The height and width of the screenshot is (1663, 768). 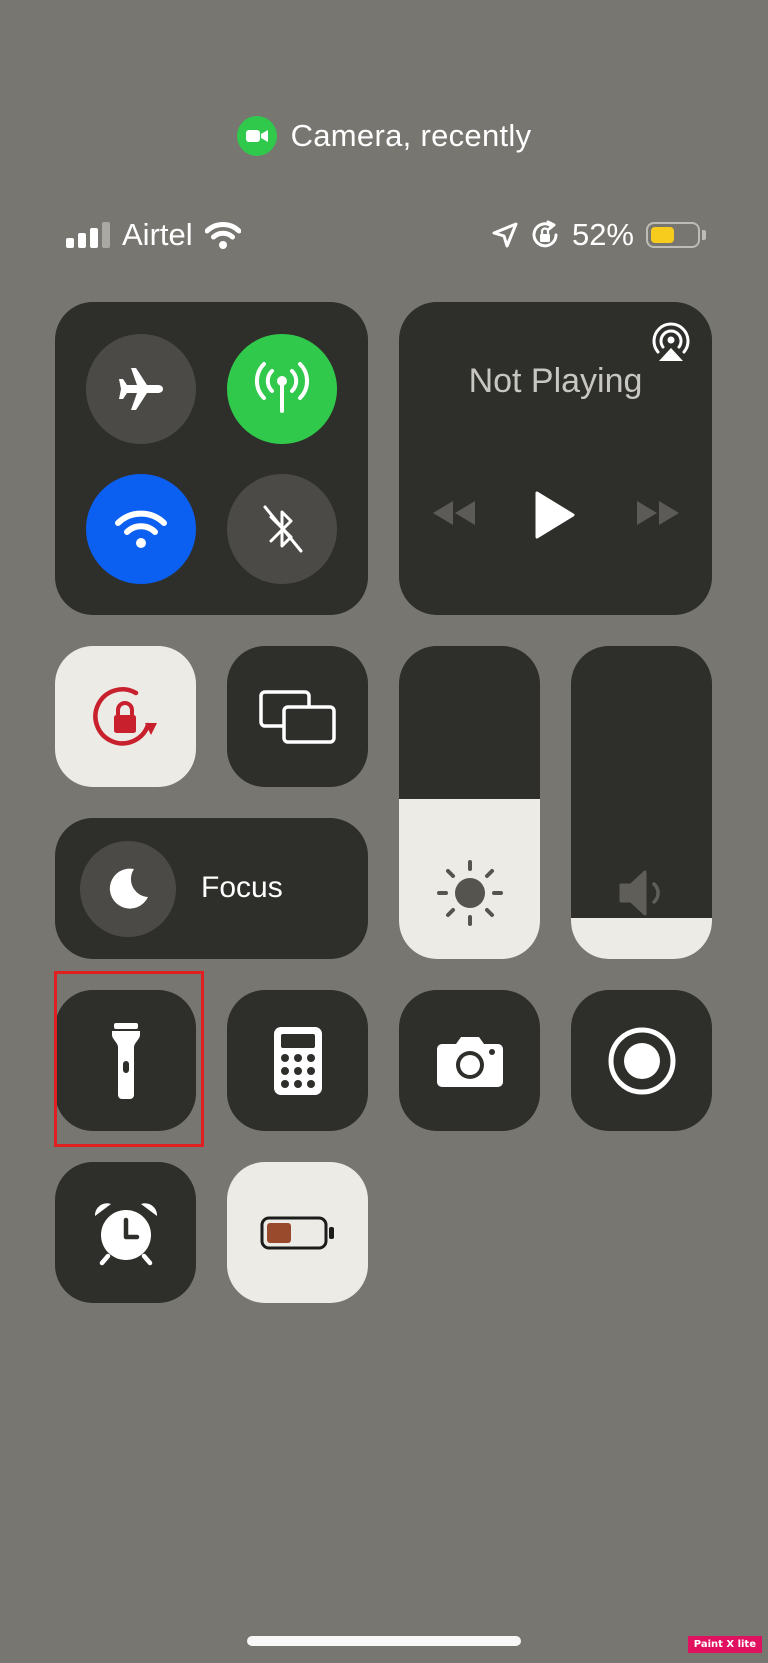 What do you see at coordinates (641, 938) in the screenshot?
I see `volume-level-fill` at bounding box center [641, 938].